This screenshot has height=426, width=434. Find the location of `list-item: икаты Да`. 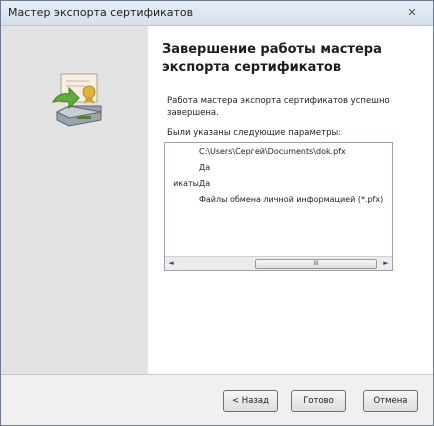

list-item: икаты Да is located at coordinates (278, 185).